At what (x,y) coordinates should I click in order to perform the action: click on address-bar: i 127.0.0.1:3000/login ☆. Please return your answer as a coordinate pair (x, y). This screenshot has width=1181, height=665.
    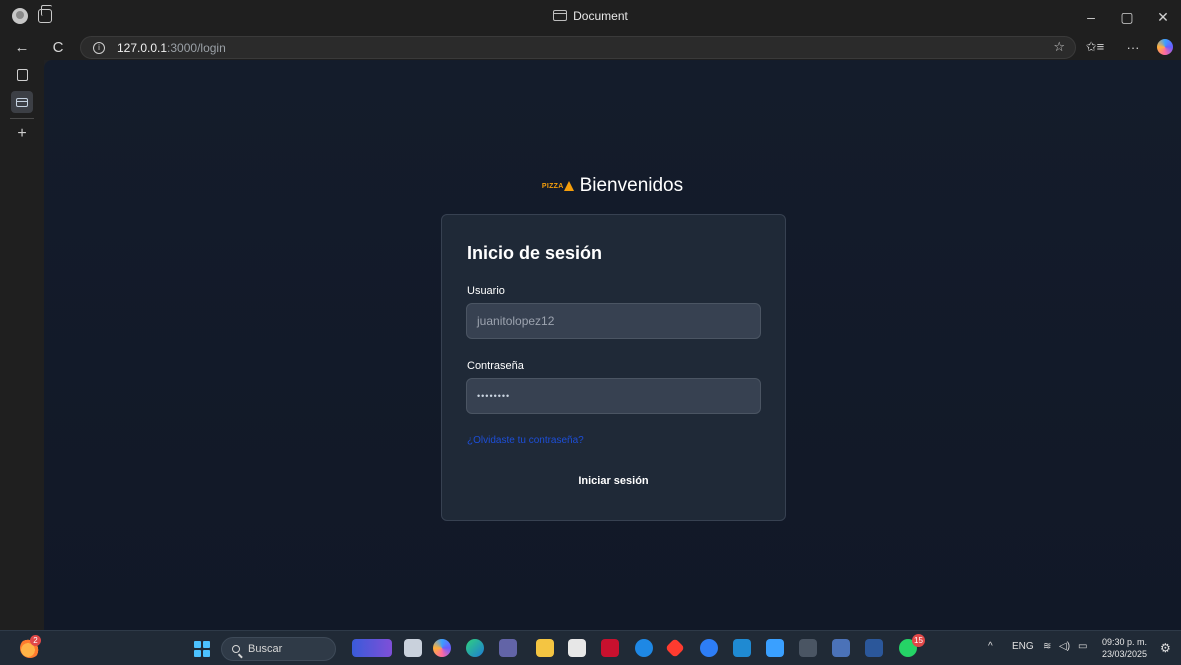
    Looking at the image, I should click on (578, 47).